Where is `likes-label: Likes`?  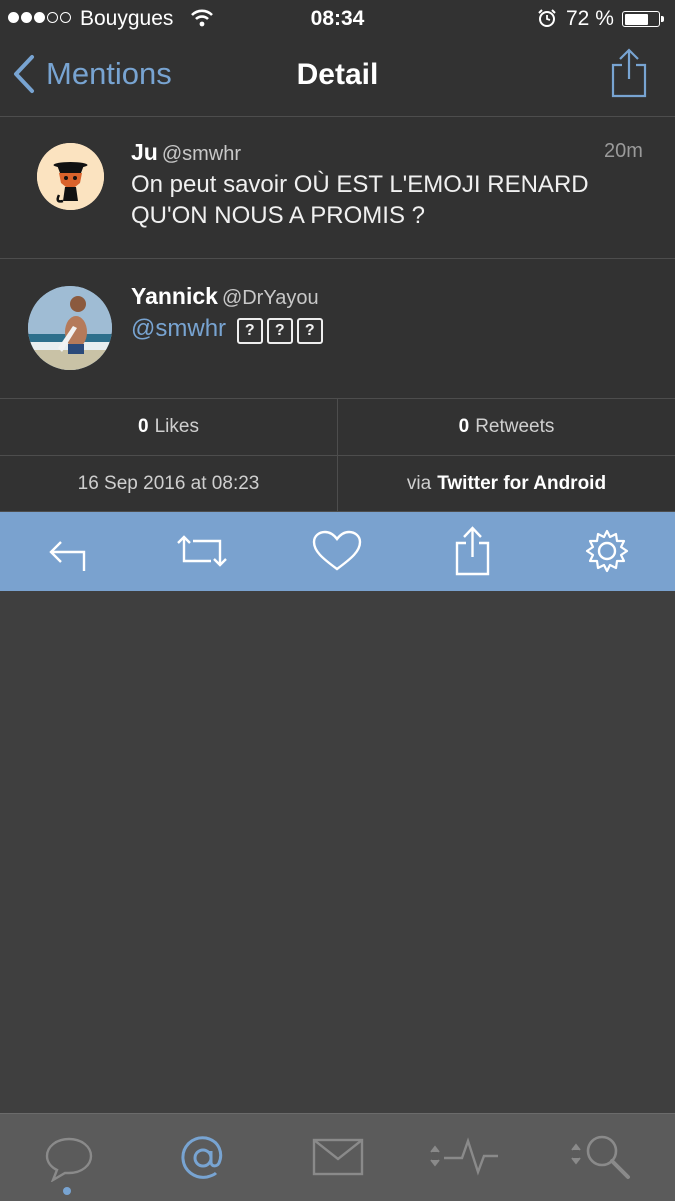
likes-label: Likes is located at coordinates (176, 426).